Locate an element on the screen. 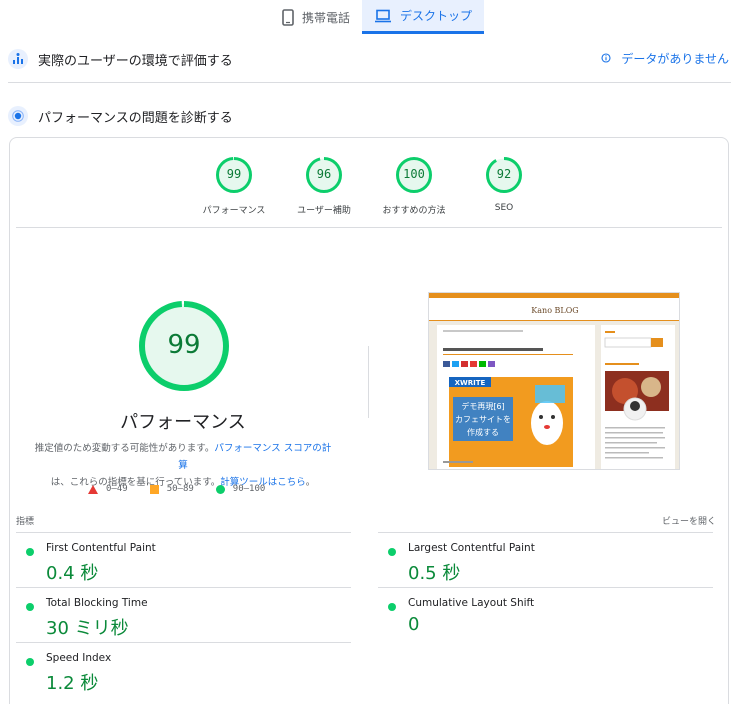 The height and width of the screenshot is (704, 739). performance-score-gauge: 99 is located at coordinates (184, 346).